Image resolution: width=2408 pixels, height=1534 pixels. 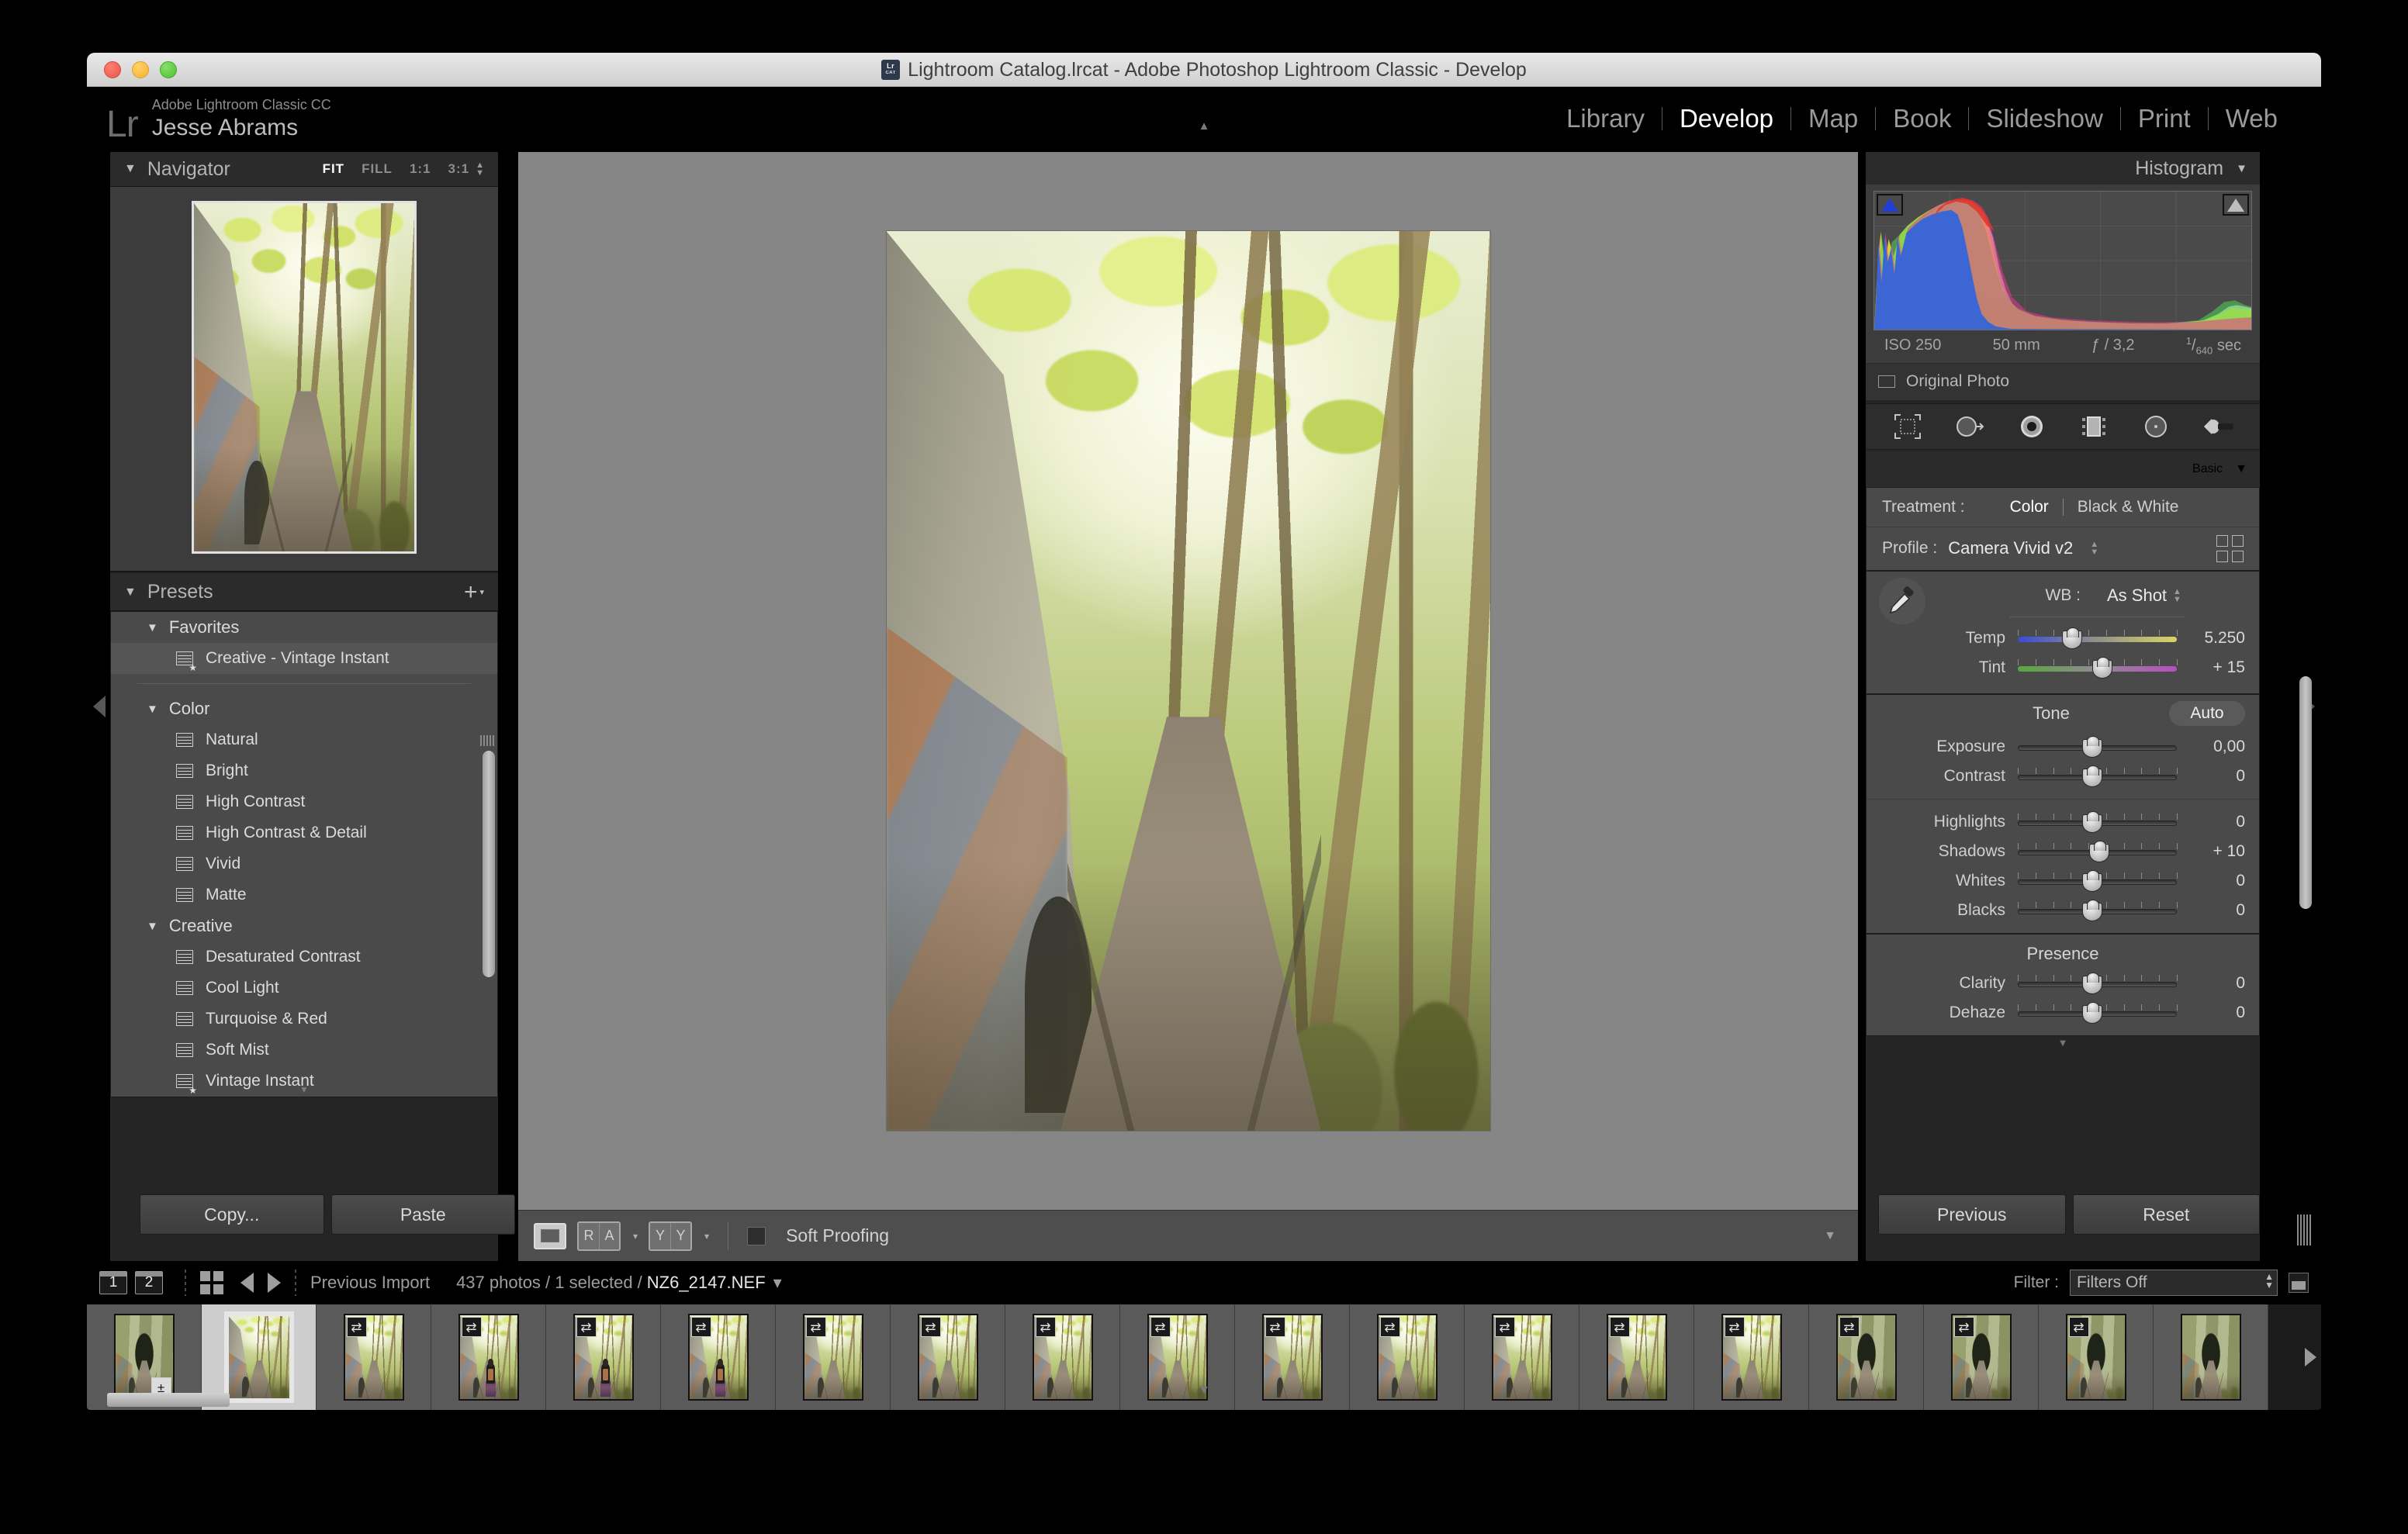 What do you see at coordinates (168, 1400) in the screenshot?
I see `filmstrip-scrollbar` at bounding box center [168, 1400].